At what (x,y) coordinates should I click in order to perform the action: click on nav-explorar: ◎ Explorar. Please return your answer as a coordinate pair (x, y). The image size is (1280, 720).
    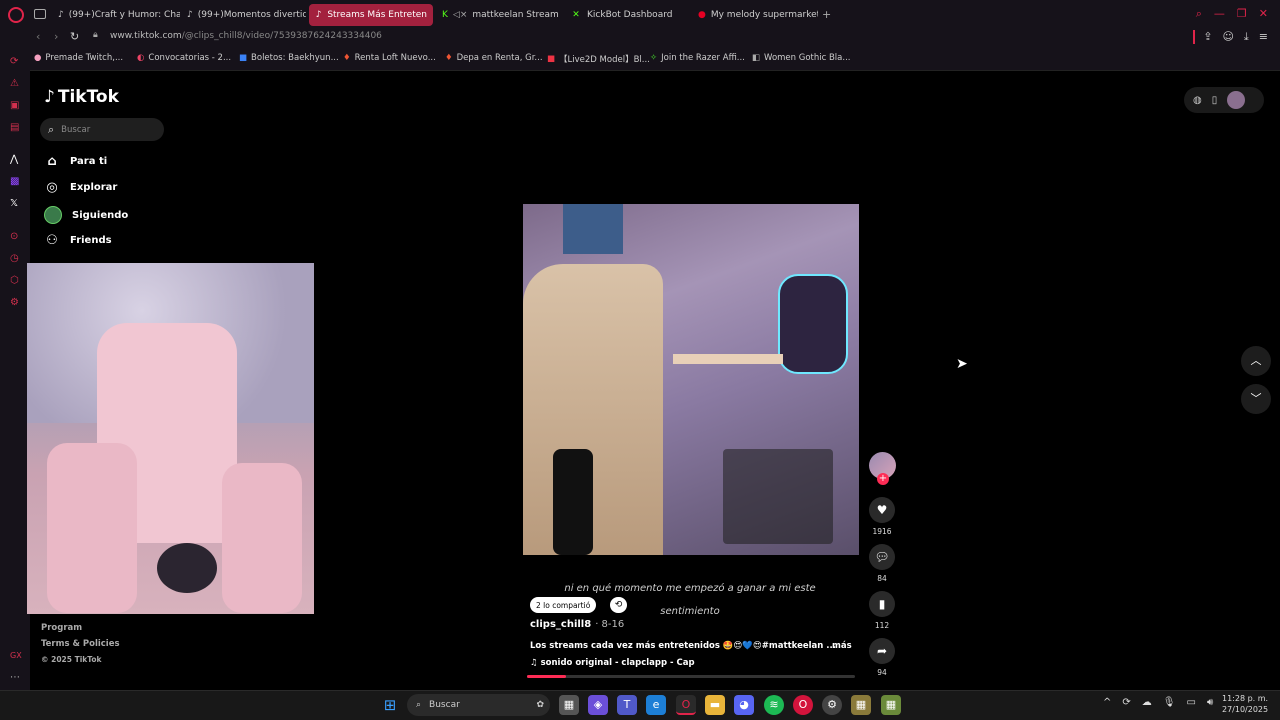
    Looking at the image, I should click on (80, 187).